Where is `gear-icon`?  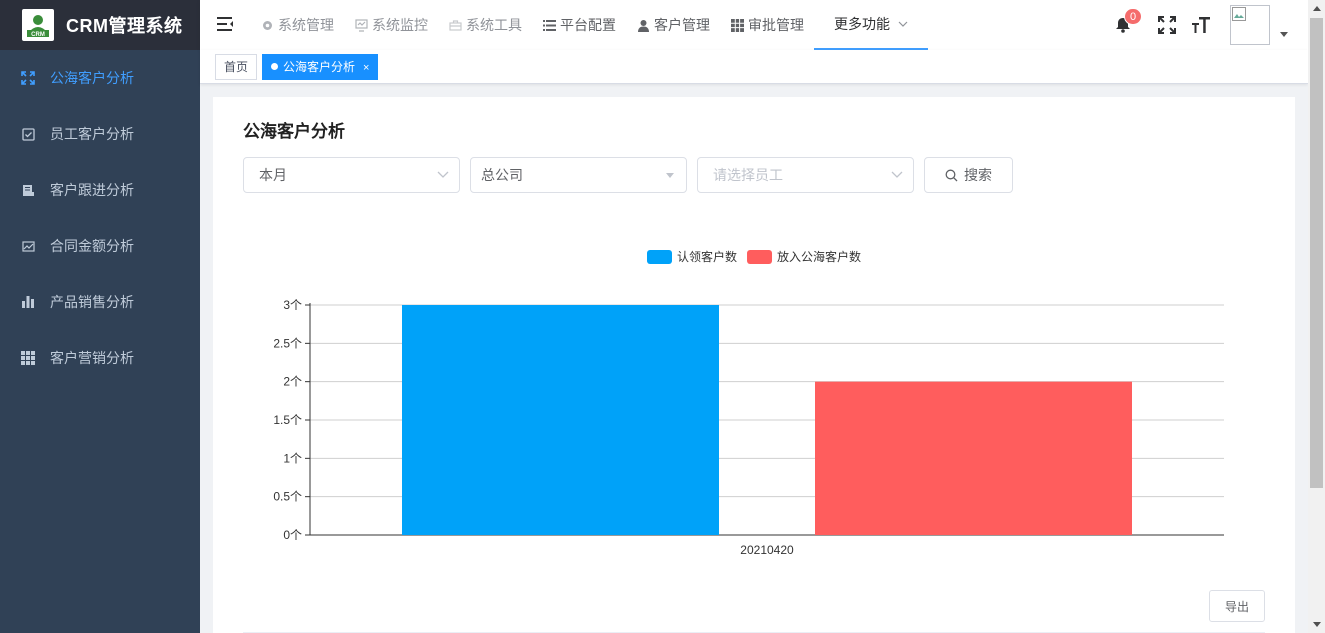 gear-icon is located at coordinates (267, 25).